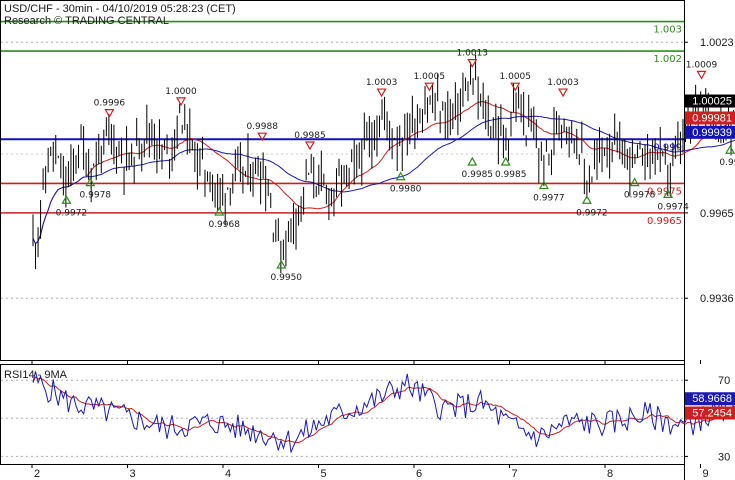  Describe the element at coordinates (712, 133) in the screenshot. I see `price-box-label: 0.99939` at that location.